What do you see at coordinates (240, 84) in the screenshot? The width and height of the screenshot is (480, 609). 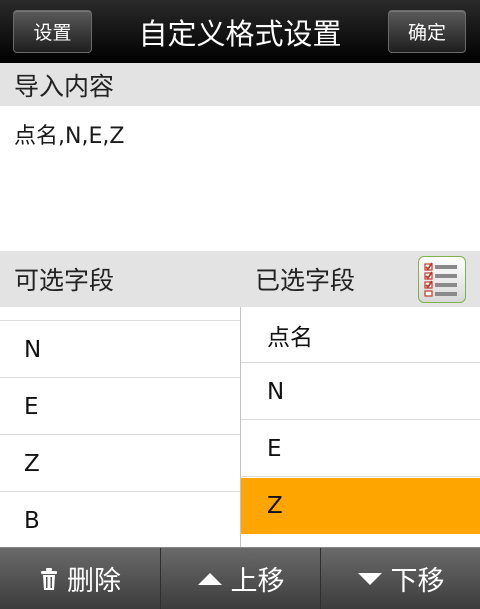 I see `import-header: 导入内容` at bounding box center [240, 84].